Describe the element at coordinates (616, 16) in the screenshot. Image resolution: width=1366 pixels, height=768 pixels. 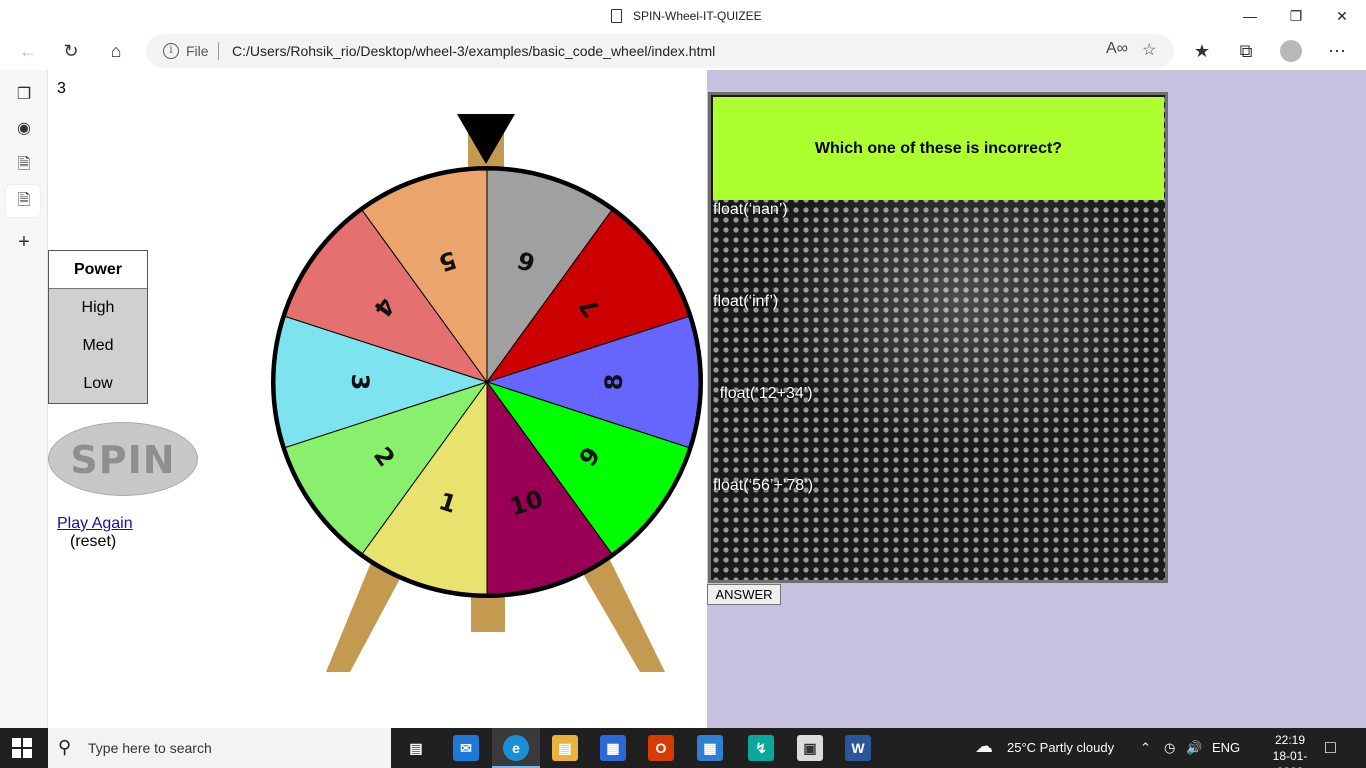
I see `page-icon` at that location.